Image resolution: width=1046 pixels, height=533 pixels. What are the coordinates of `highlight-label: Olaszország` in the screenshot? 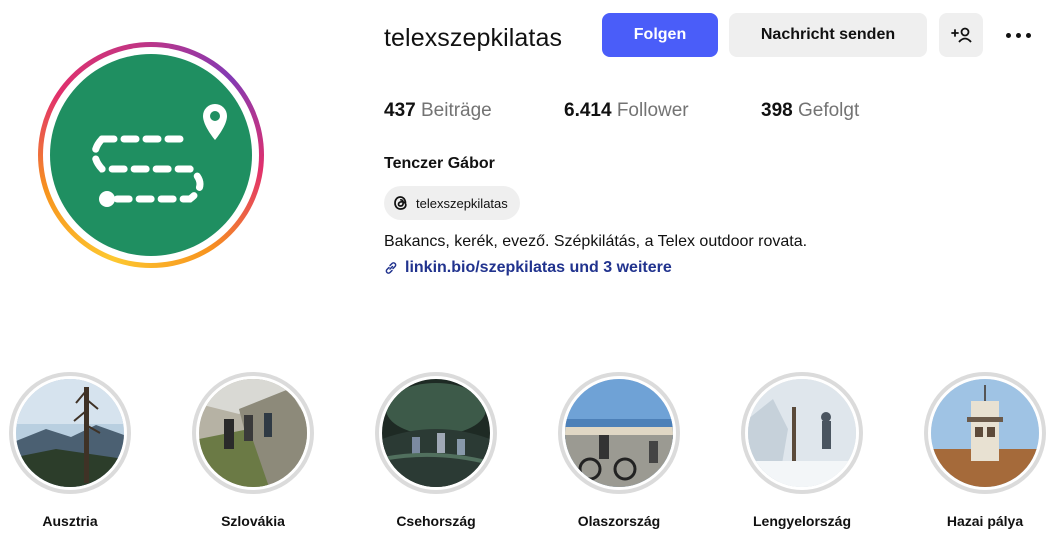 It's located at (619, 521).